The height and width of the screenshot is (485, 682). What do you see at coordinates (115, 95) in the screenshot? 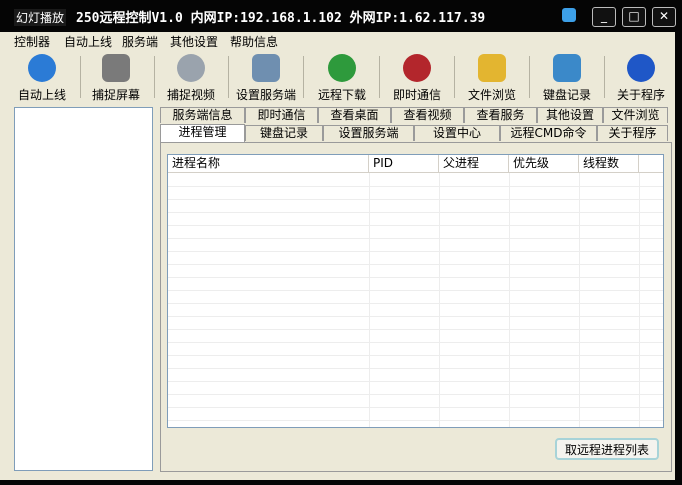
I see `tool-label: 捕捉屏幕` at bounding box center [115, 95].